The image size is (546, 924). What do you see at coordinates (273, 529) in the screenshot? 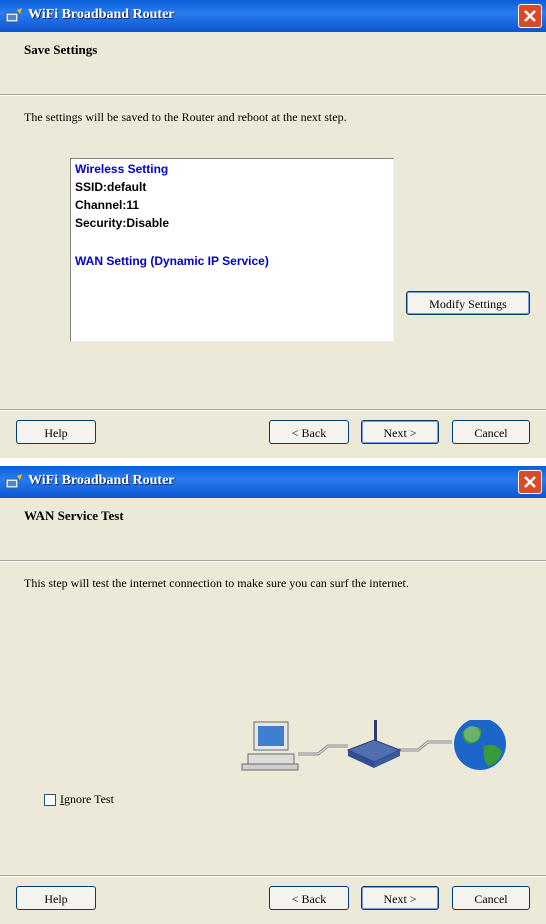
I see `header-pane: WAN Service Test` at bounding box center [273, 529].